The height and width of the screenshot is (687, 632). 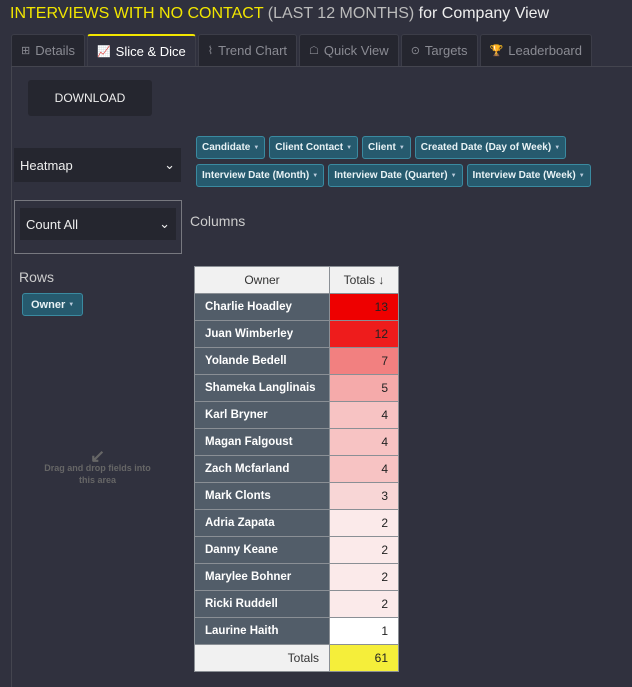 I want to click on field-pill: Candidate ▼, so click(x=231, y=147).